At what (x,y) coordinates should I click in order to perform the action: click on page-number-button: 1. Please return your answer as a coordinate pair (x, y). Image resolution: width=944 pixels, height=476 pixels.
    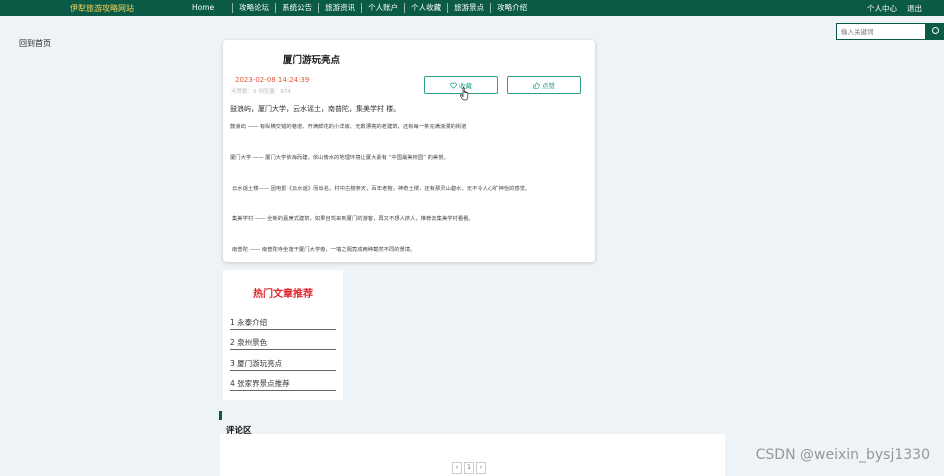
    Looking at the image, I should click on (469, 468).